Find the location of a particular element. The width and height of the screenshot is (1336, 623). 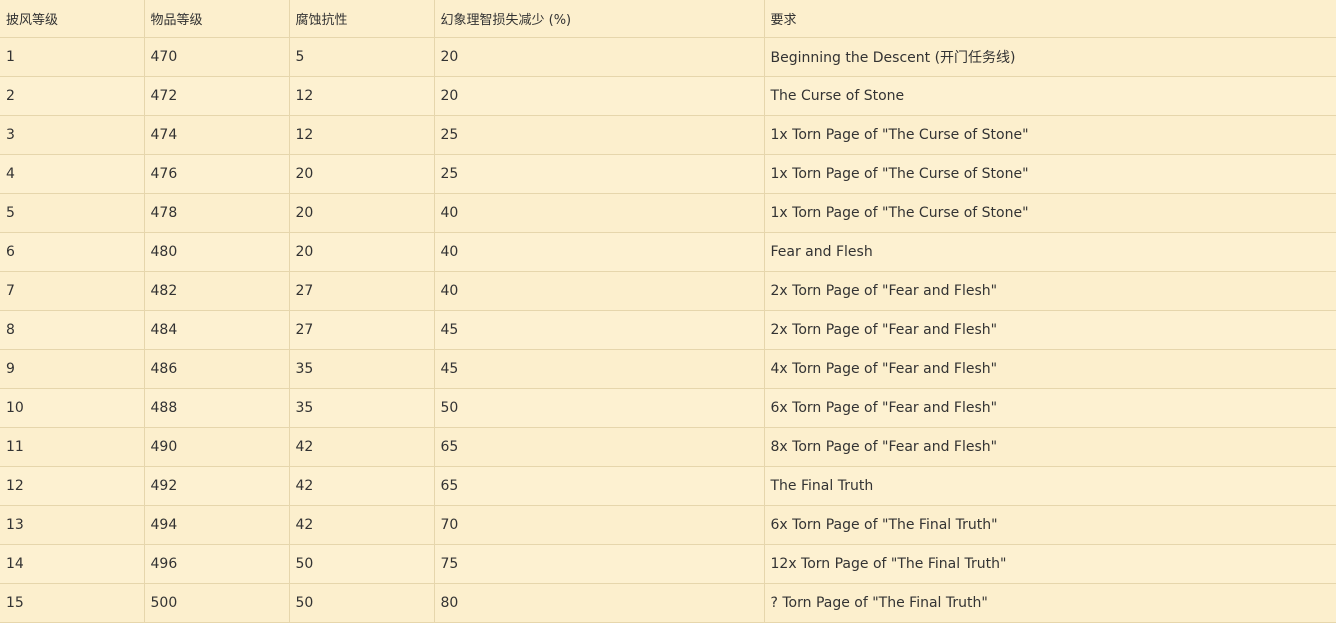

cell-requirement: Beginning the Descent (开门任务线) is located at coordinates (1050, 57).